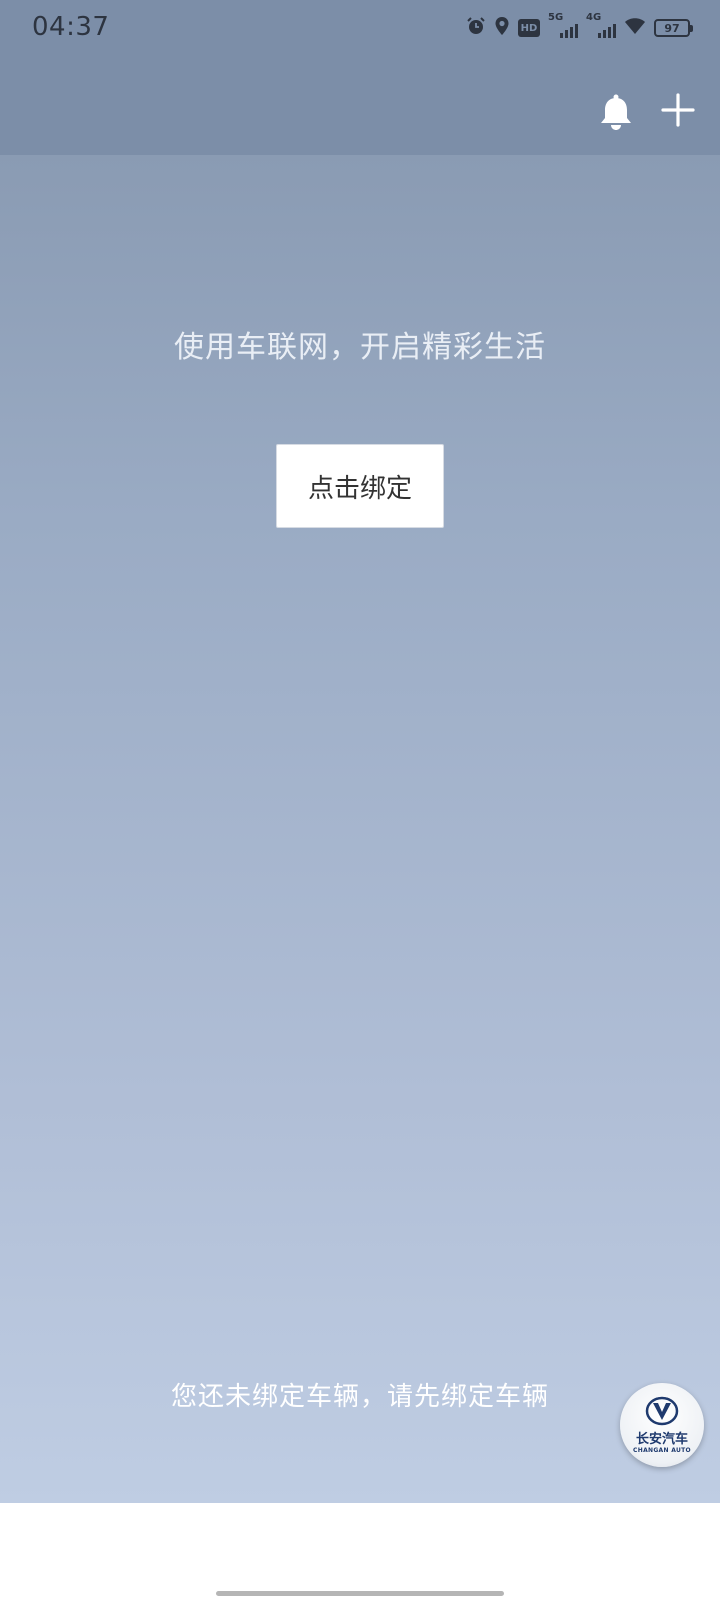  Describe the element at coordinates (476, 28) in the screenshot. I see `alarm-icon` at that location.